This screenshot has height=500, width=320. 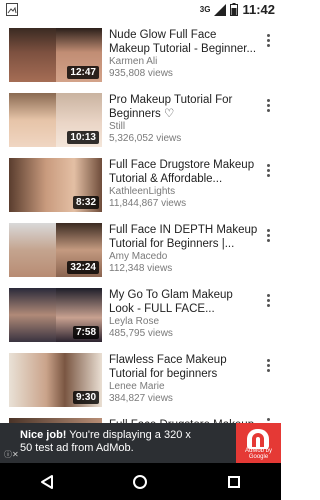 I want to click on video-thumbnail: 7:58, so click(x=55, y=315).